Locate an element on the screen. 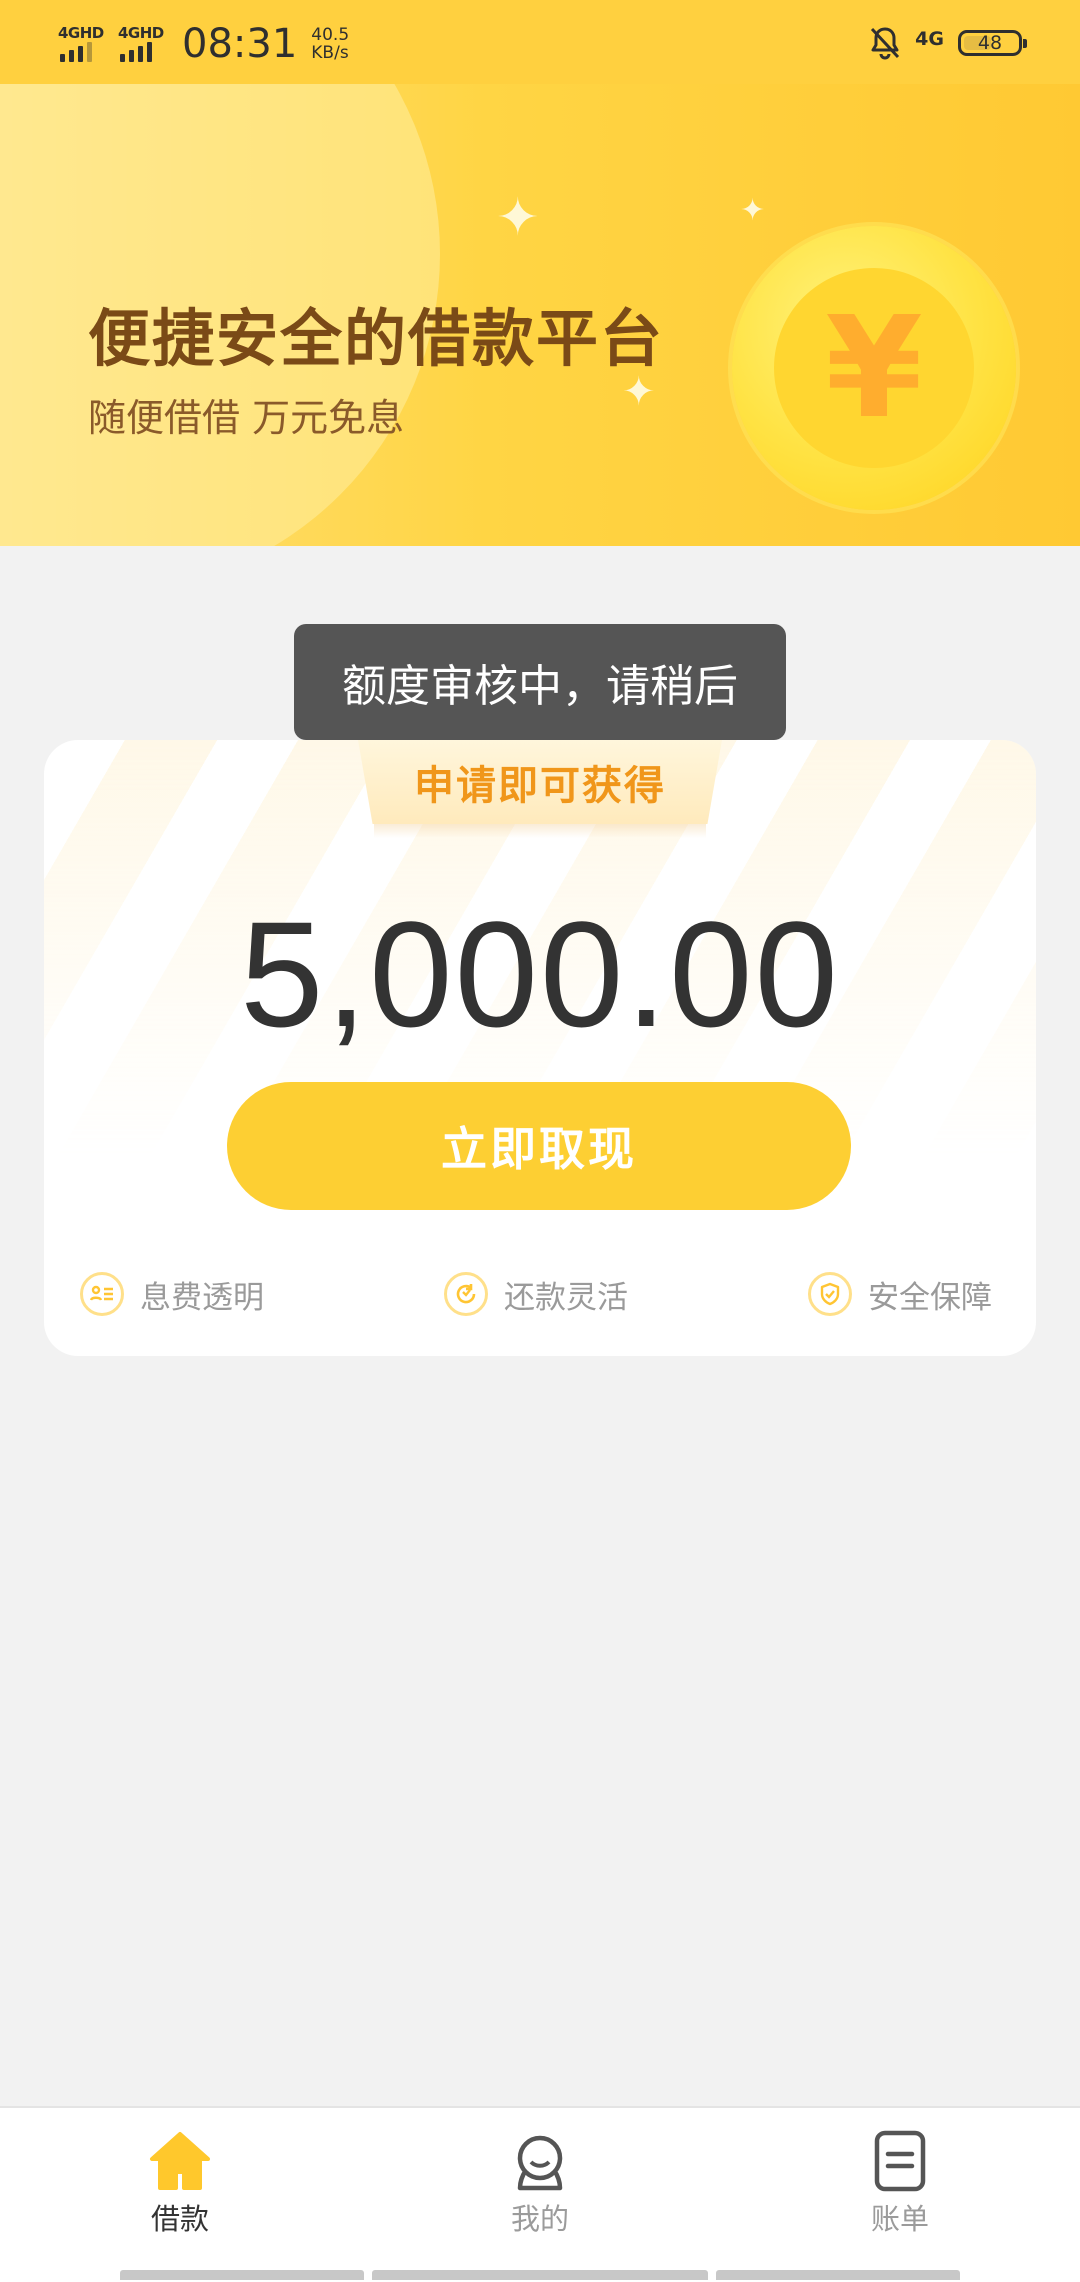 Image resolution: width=1080 pixels, height=2282 pixels. gesture-bar-left is located at coordinates (242, 2275).